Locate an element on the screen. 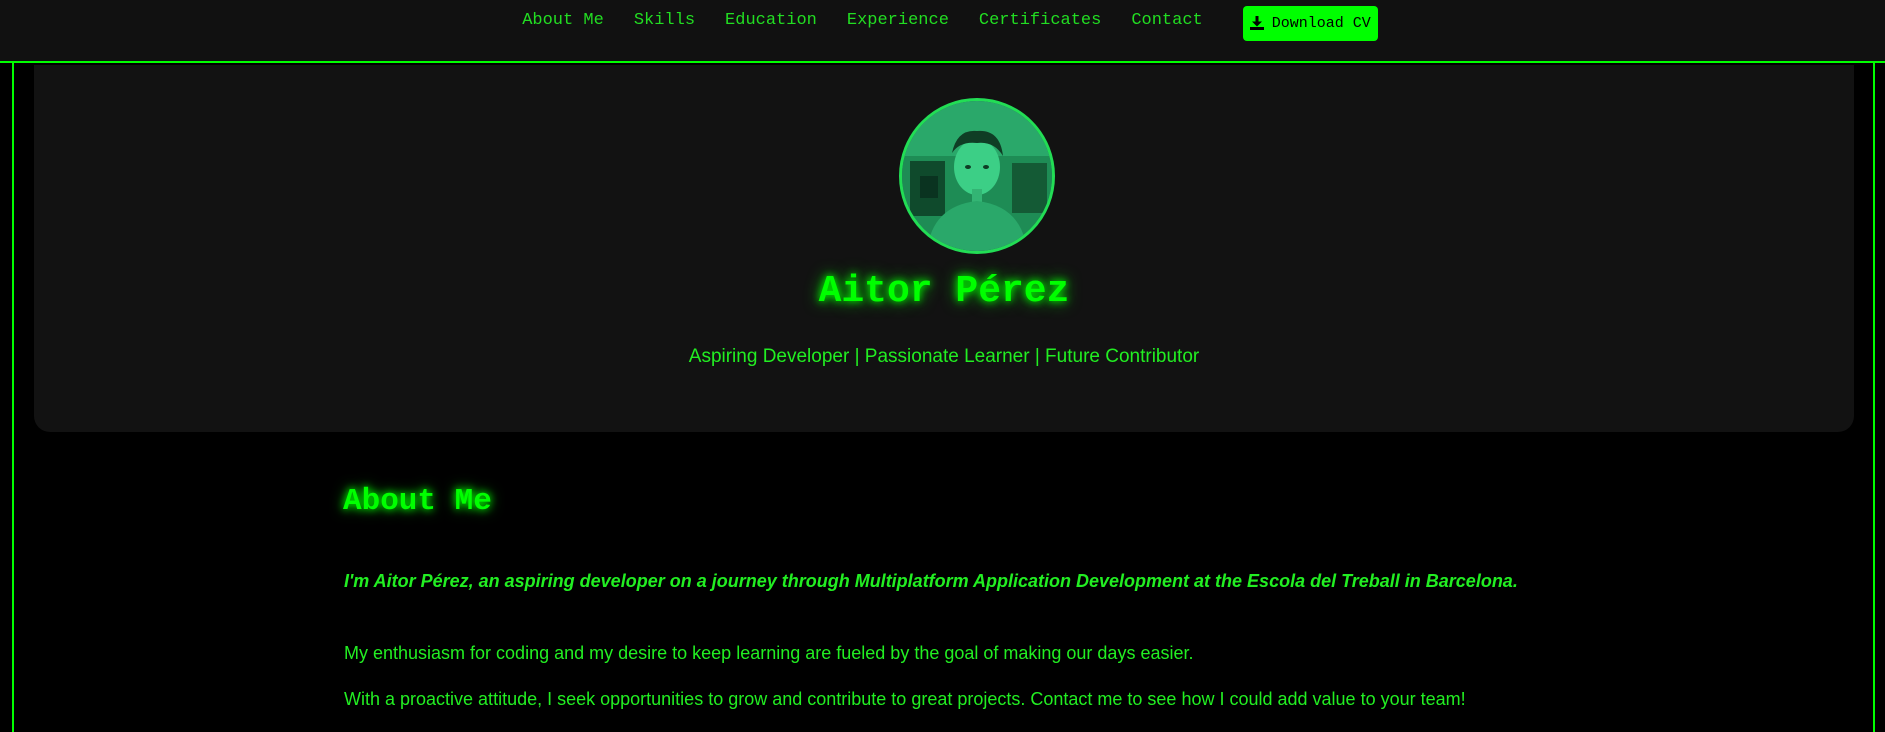 The image size is (1885, 732). avatar is located at coordinates (977, 176).